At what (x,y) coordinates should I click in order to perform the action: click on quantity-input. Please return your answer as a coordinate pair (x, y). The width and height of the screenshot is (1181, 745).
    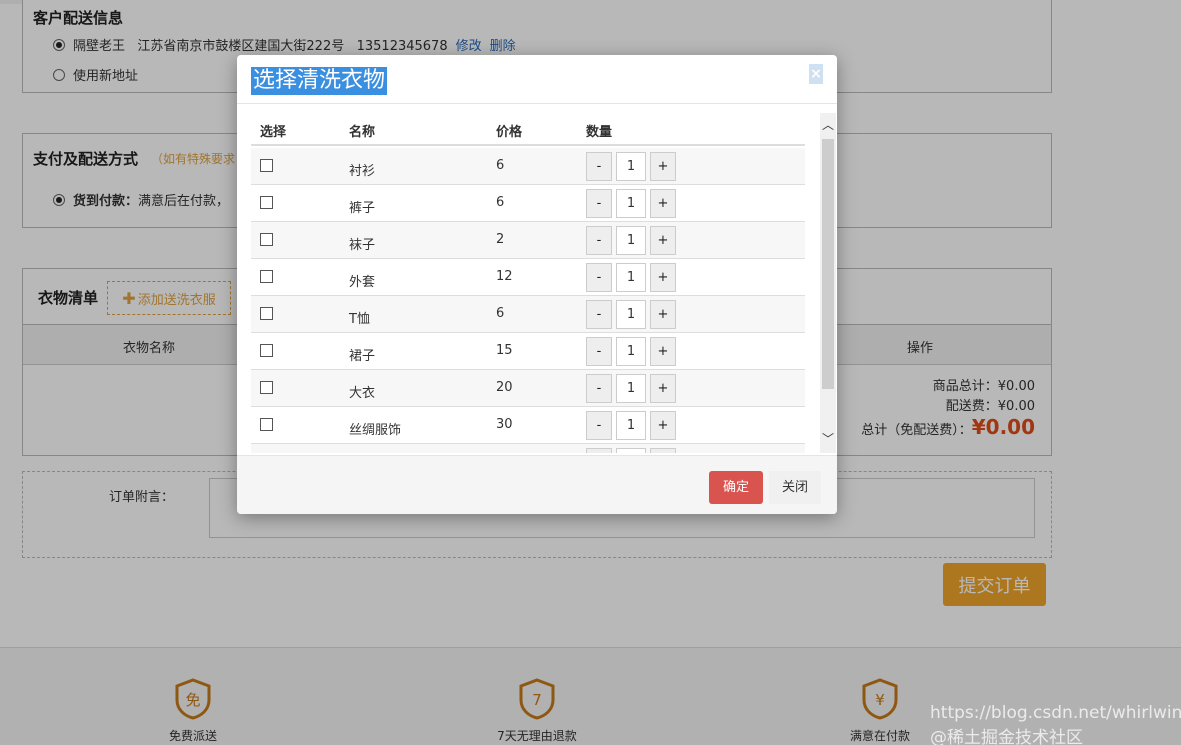
    Looking at the image, I should click on (631, 450).